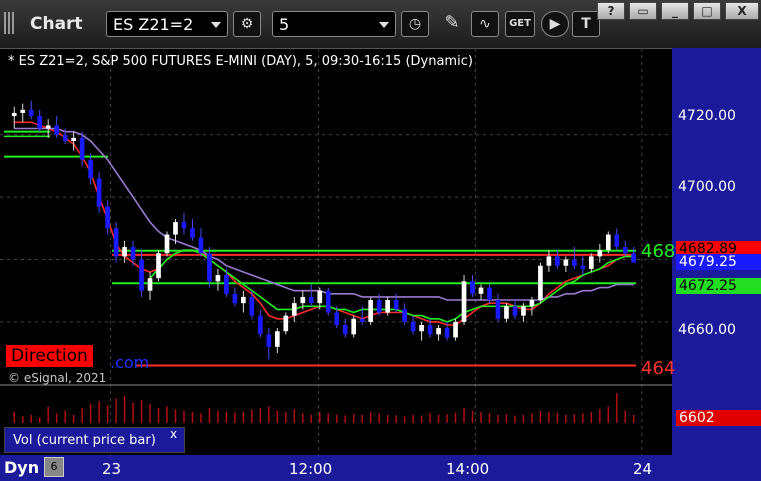  Describe the element at coordinates (54, 467) in the screenshot. I see `dyn-button: 6` at that location.